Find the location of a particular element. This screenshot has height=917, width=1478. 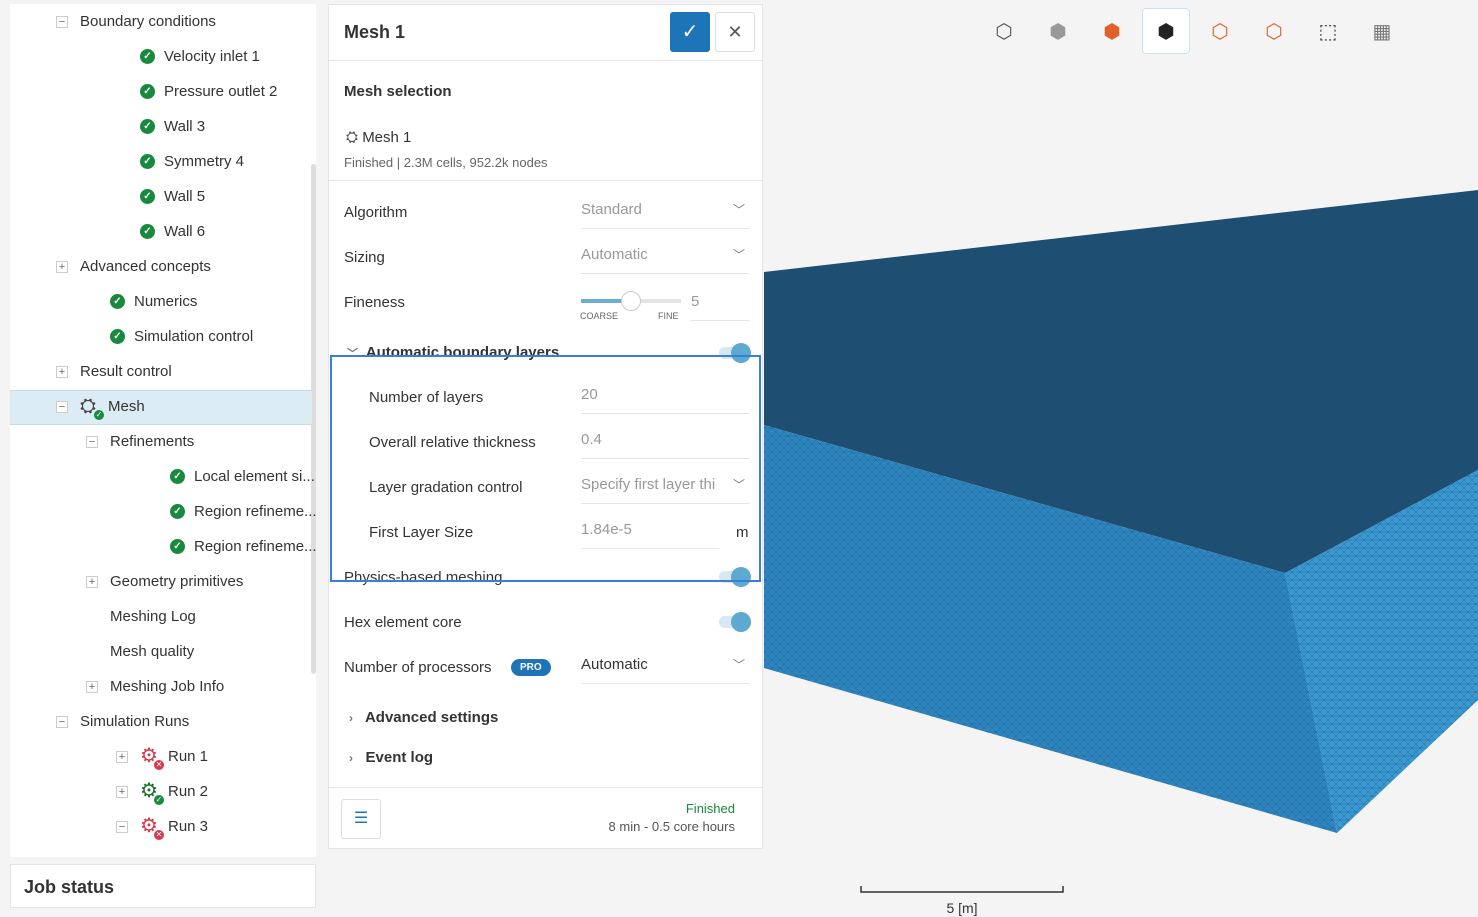

wireframe-view-icon: ⬡ is located at coordinates (1004, 31).